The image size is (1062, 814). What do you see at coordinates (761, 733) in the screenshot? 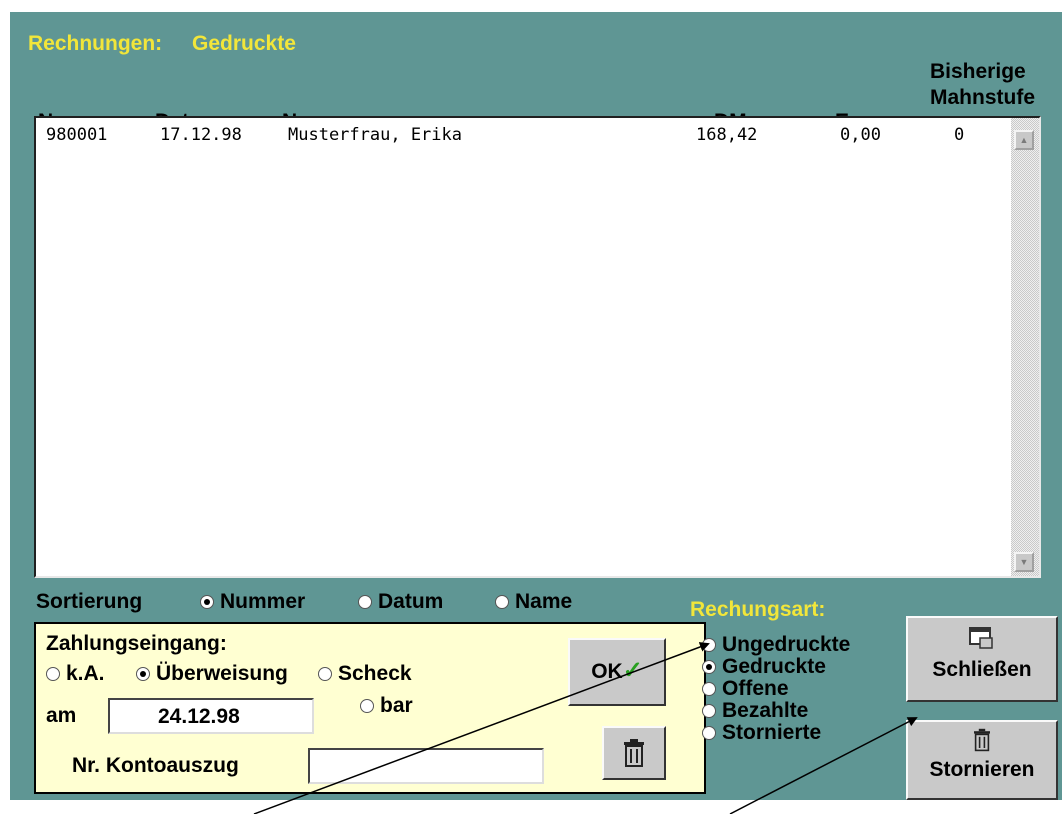
I see `invoice-type-stornierte: Stornierte` at bounding box center [761, 733].